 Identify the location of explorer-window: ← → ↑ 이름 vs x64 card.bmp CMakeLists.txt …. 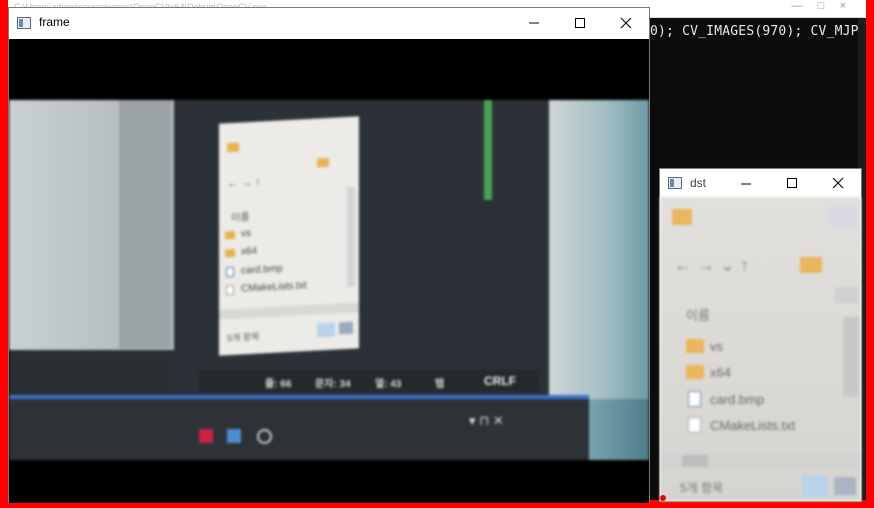
(289, 236).